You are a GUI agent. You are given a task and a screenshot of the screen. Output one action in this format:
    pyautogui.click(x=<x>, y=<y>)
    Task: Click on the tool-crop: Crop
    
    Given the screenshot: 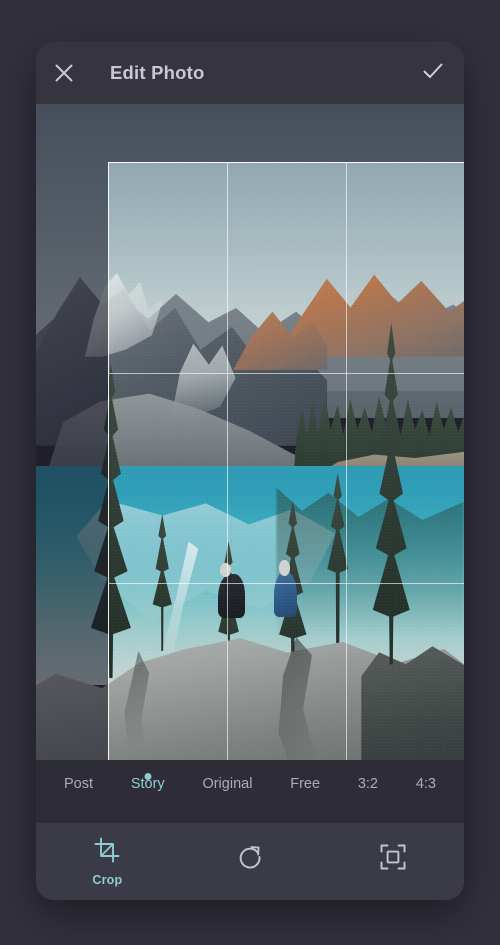 What is the action you would take?
    pyautogui.click(x=107, y=861)
    